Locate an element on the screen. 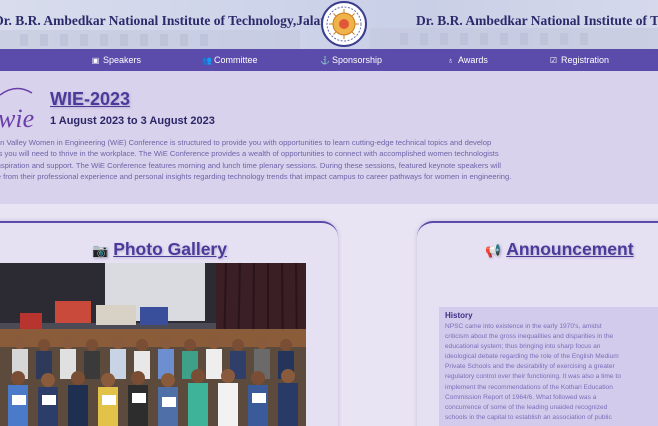  nav-item-committee: 👥 Committee is located at coordinates (230, 60).